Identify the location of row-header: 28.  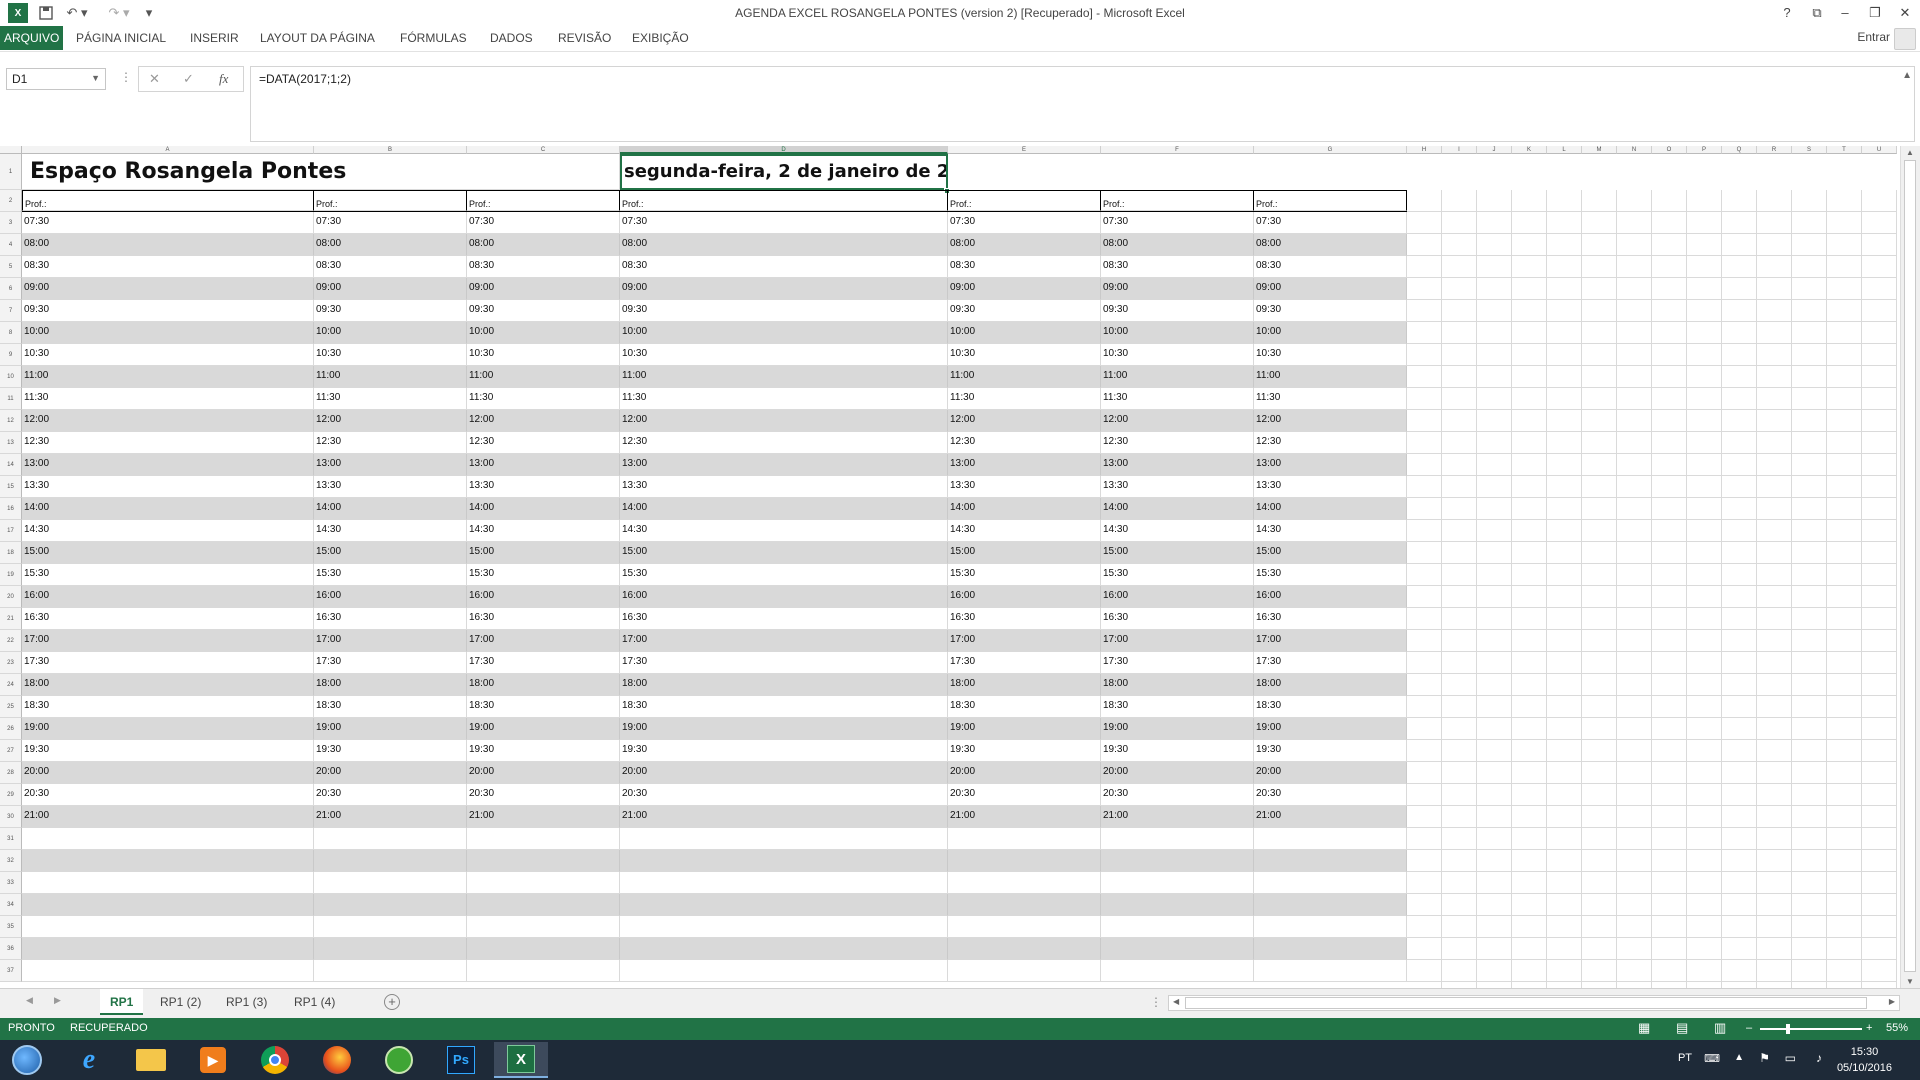
(11, 773).